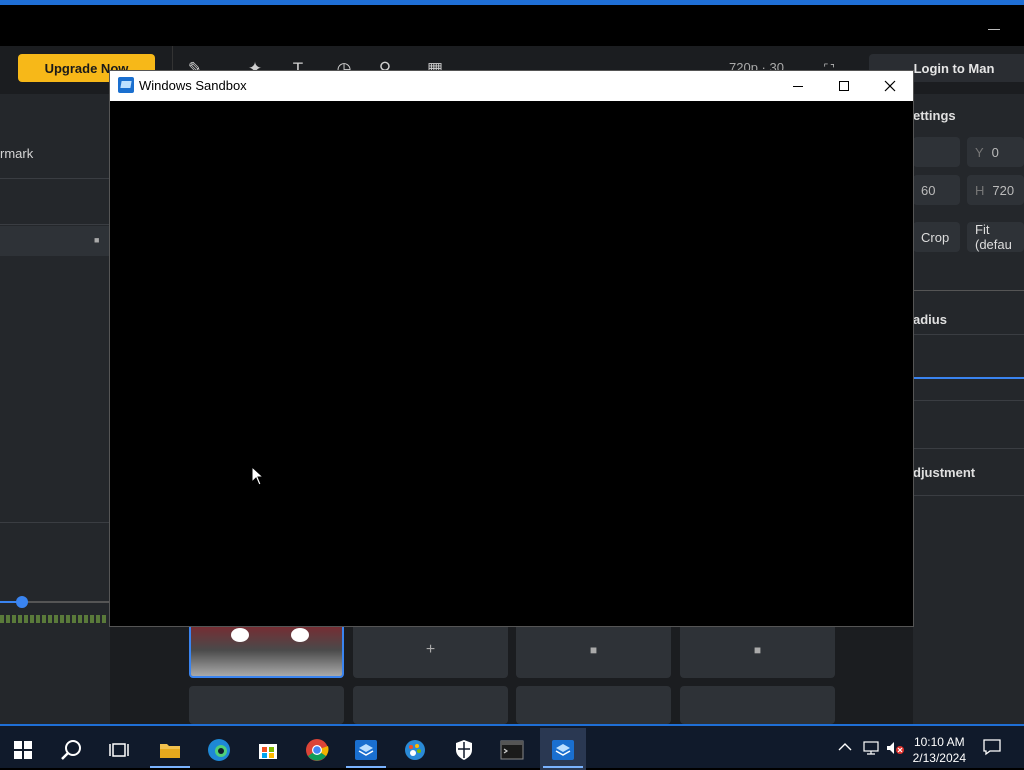 The height and width of the screenshot is (770, 1024). I want to click on audio-level-meter, so click(55, 619).